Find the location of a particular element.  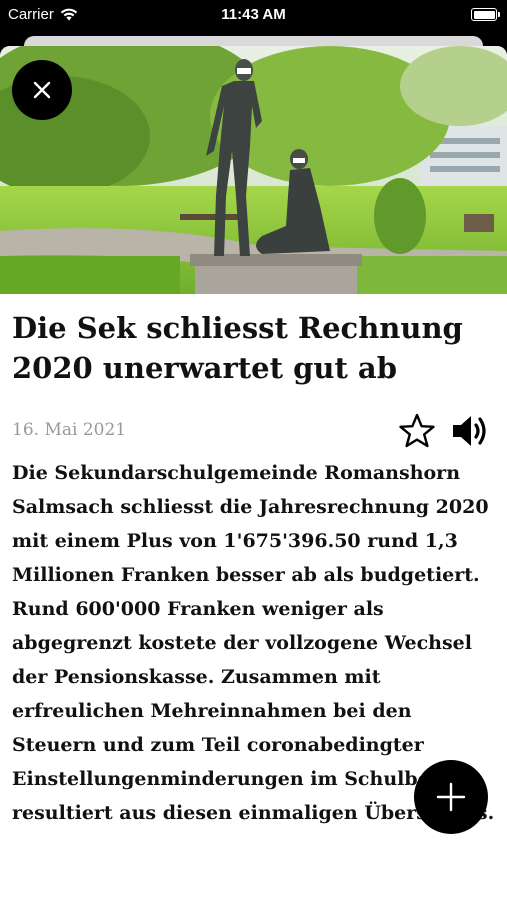

add-button is located at coordinates (451, 797).